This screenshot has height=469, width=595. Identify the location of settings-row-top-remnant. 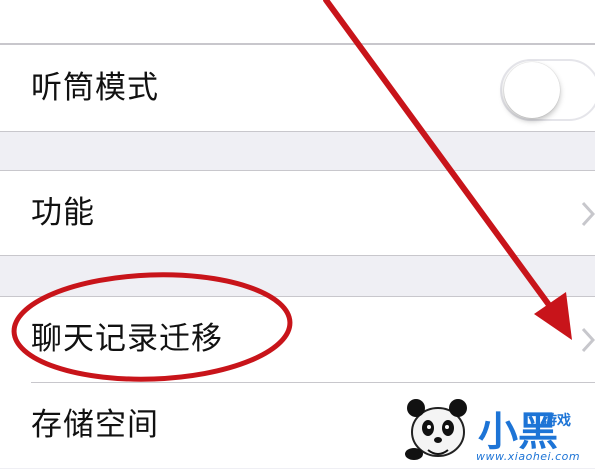
(297, 22).